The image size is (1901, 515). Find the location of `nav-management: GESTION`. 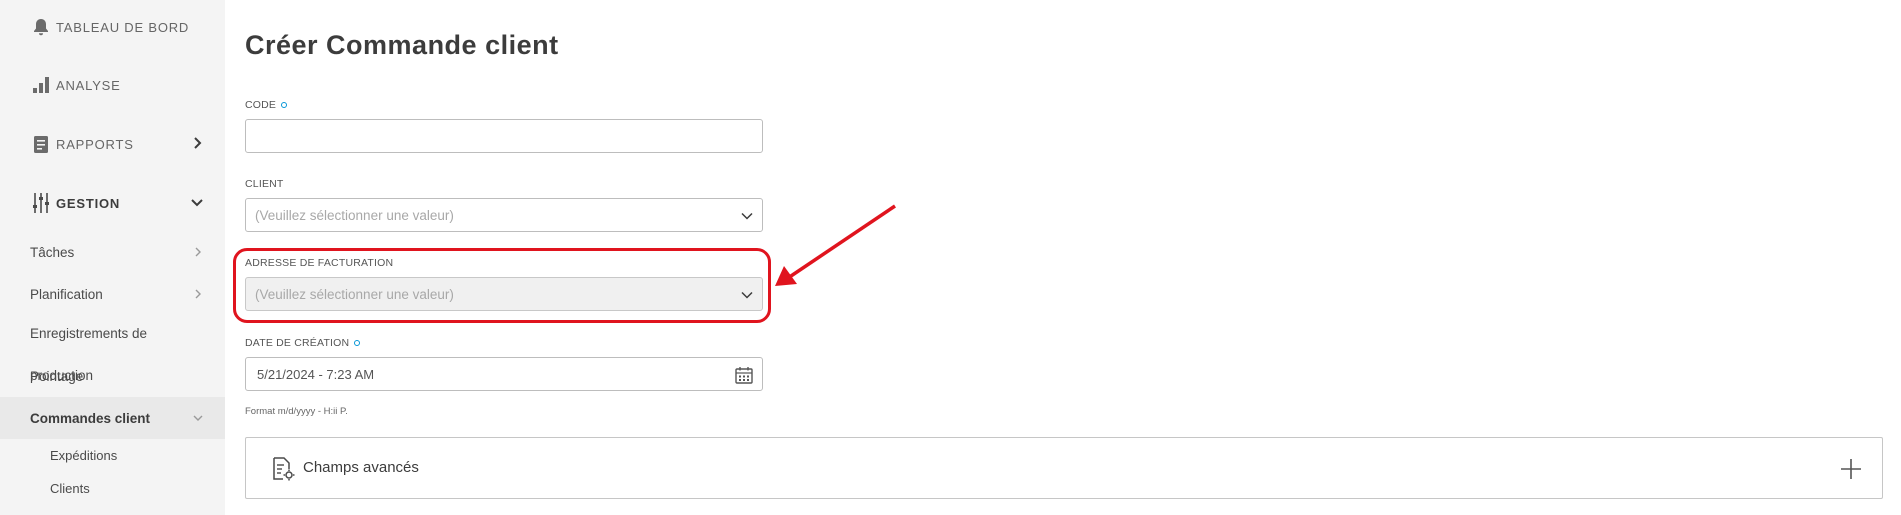

nav-management: GESTION is located at coordinates (117, 203).